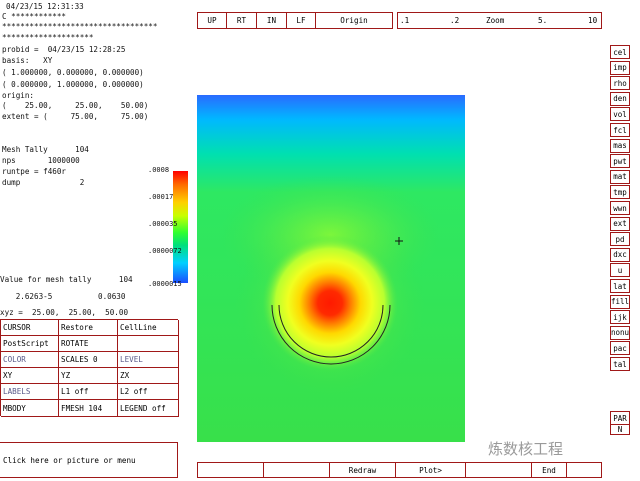  What do you see at coordinates (620, 223) in the screenshot?
I see `right-menu-item-ext: ext` at bounding box center [620, 223].